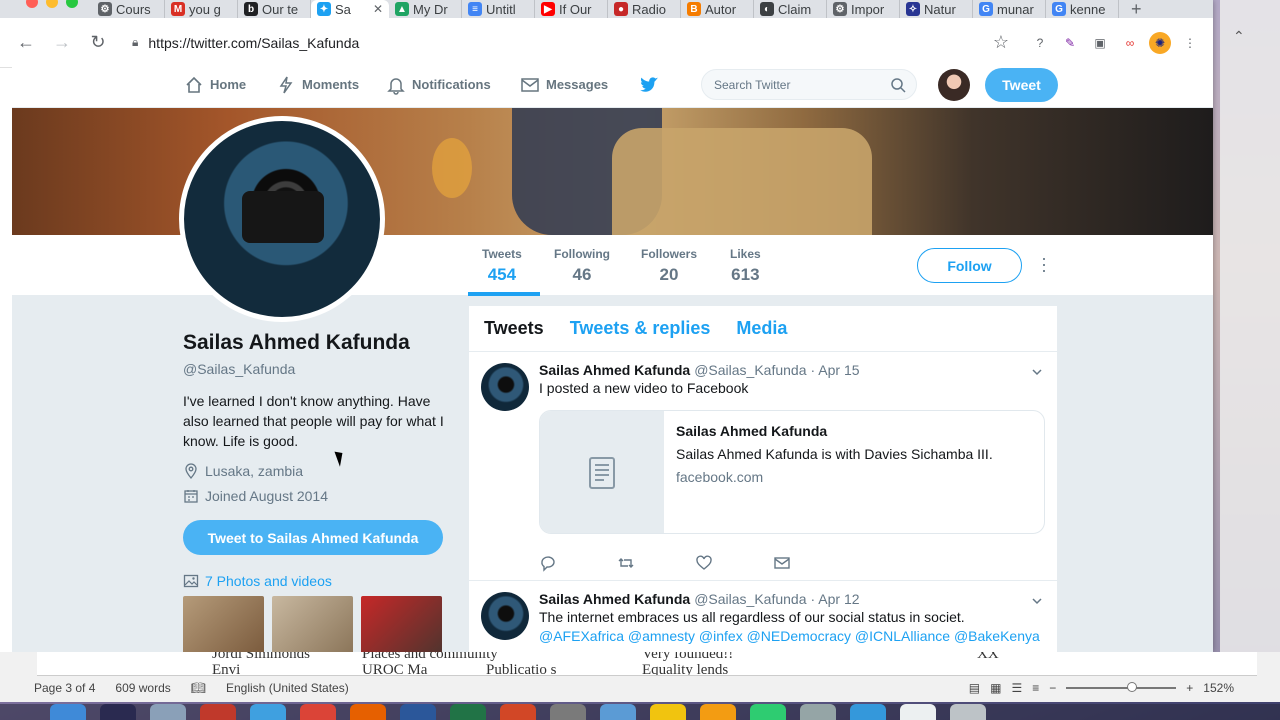  What do you see at coordinates (668, 712) in the screenshot?
I see `photos-dock-icon` at bounding box center [668, 712].